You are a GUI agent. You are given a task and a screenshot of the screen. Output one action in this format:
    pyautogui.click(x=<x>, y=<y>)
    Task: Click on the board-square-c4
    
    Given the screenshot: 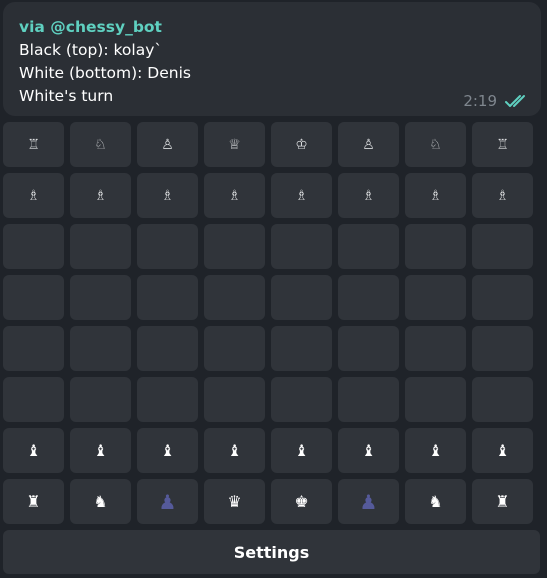 What is the action you would take?
    pyautogui.click(x=167, y=348)
    